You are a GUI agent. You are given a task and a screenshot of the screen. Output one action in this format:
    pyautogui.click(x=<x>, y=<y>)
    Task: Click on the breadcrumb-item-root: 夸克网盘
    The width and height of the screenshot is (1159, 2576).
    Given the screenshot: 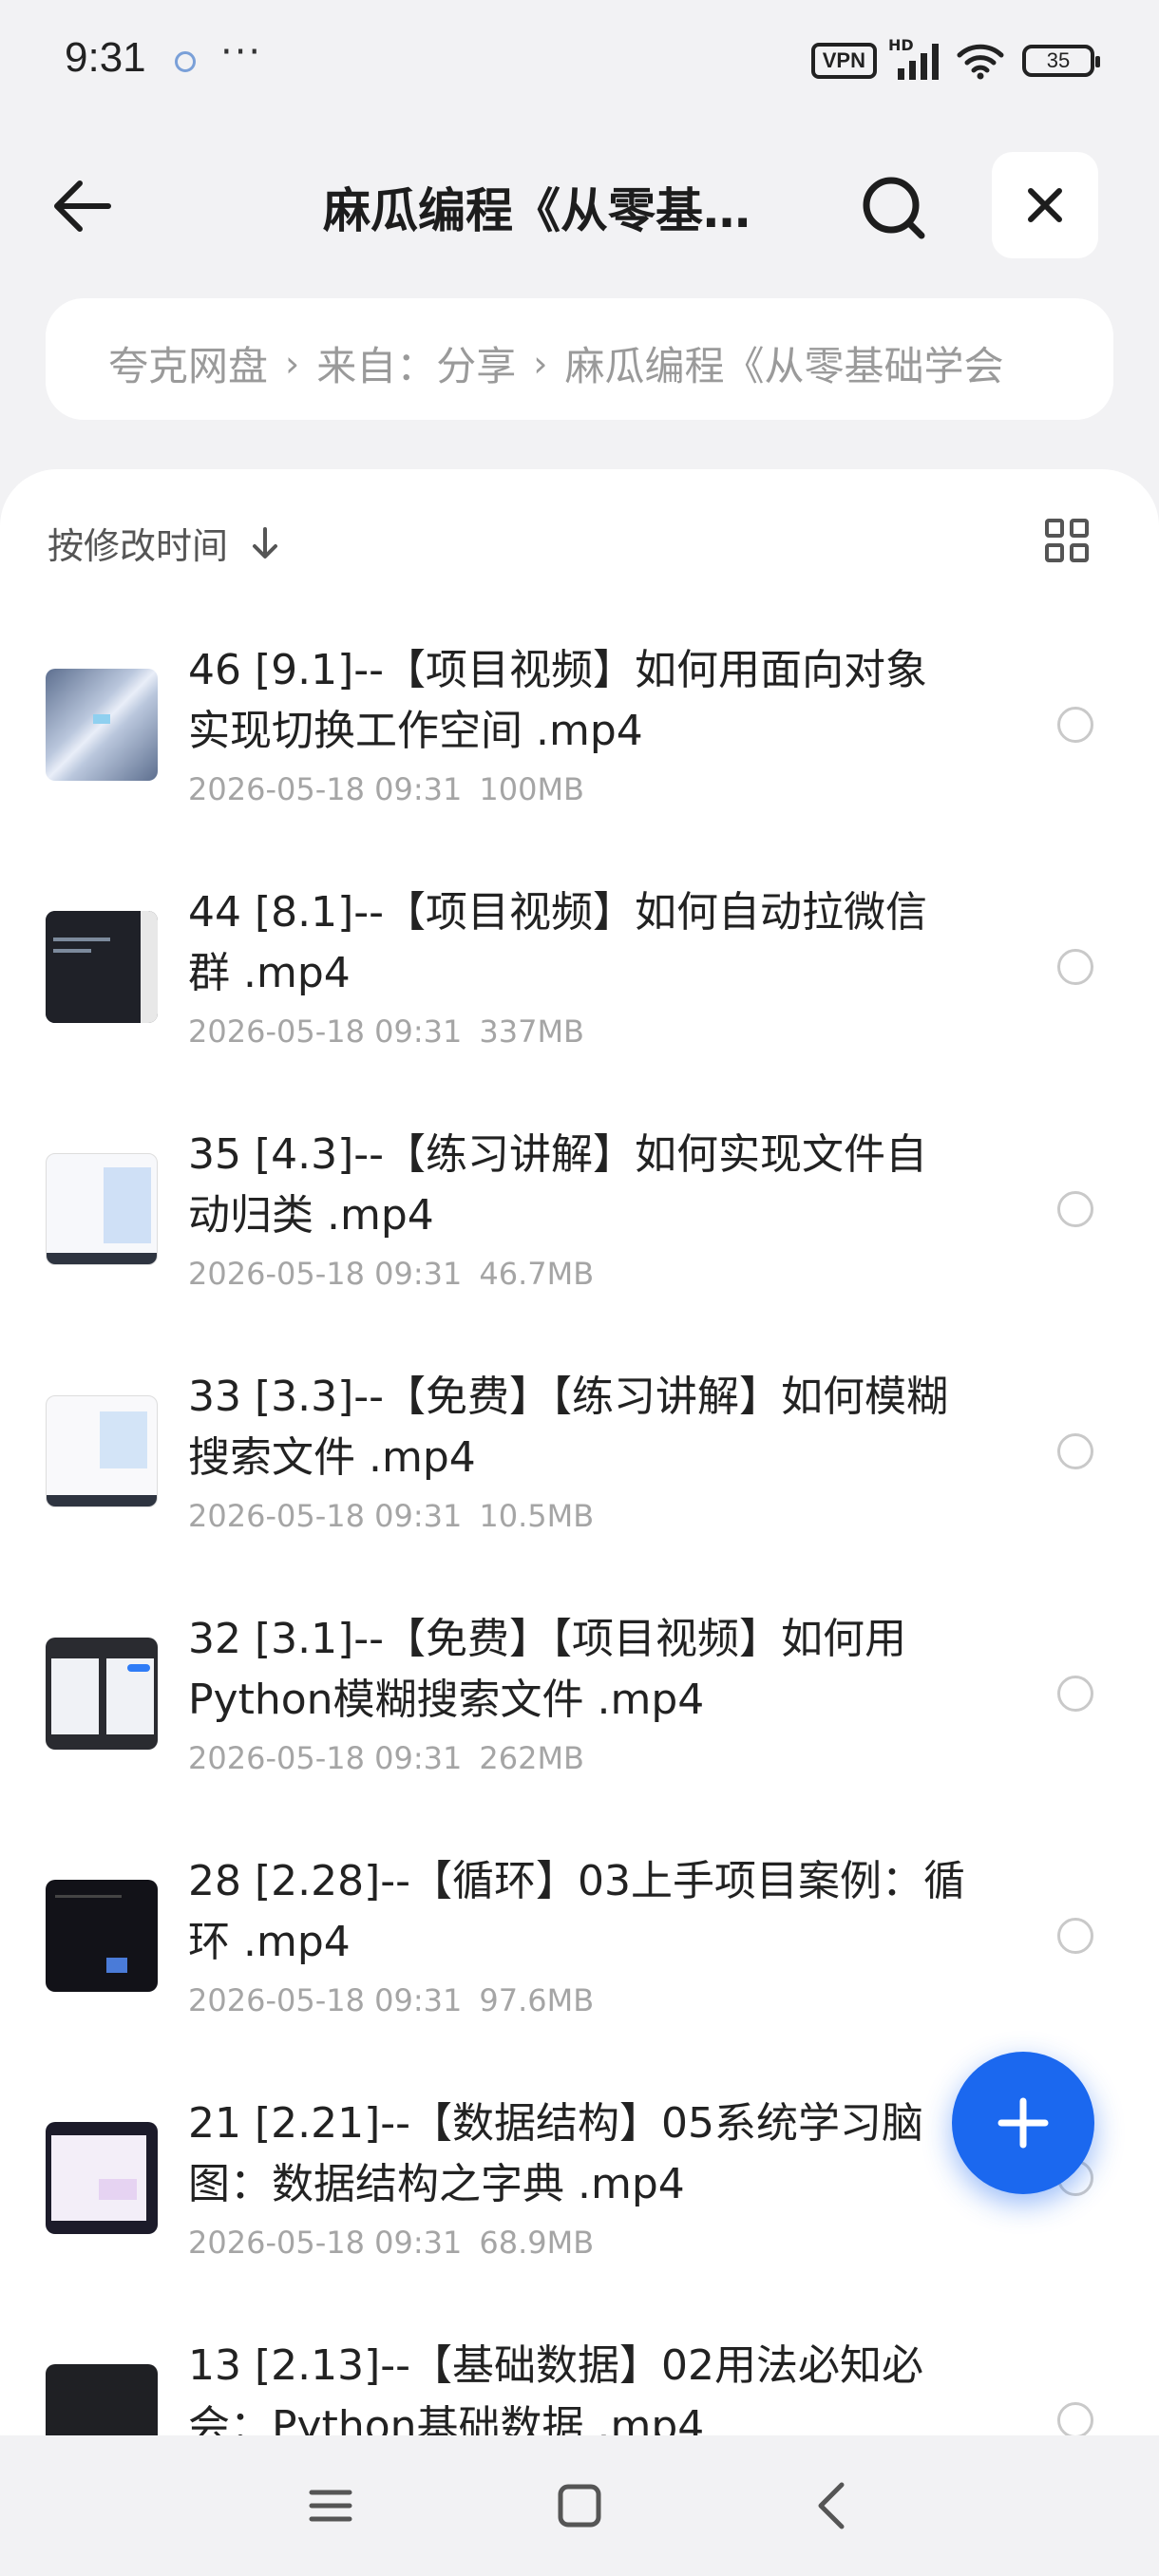 What is the action you would take?
    pyautogui.click(x=188, y=363)
    